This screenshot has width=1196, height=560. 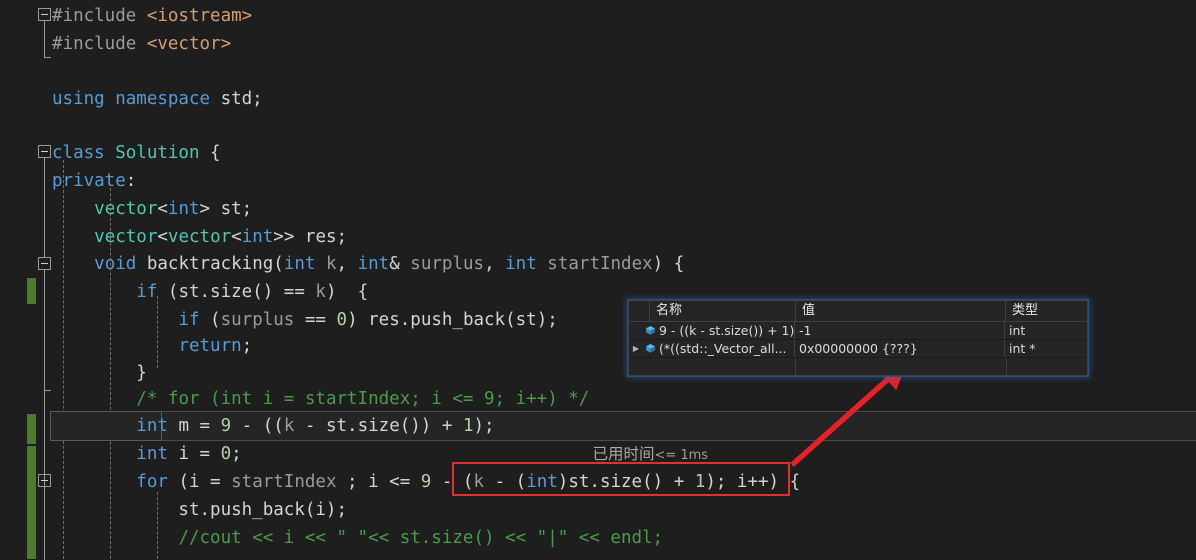 What do you see at coordinates (600, 264) in the screenshot?
I see `code-token: startIndex` at bounding box center [600, 264].